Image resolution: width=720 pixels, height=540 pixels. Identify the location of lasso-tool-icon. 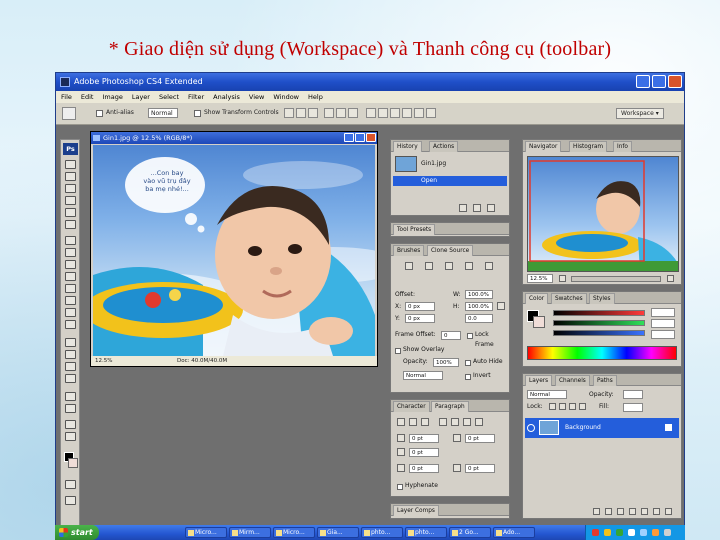
(70, 188).